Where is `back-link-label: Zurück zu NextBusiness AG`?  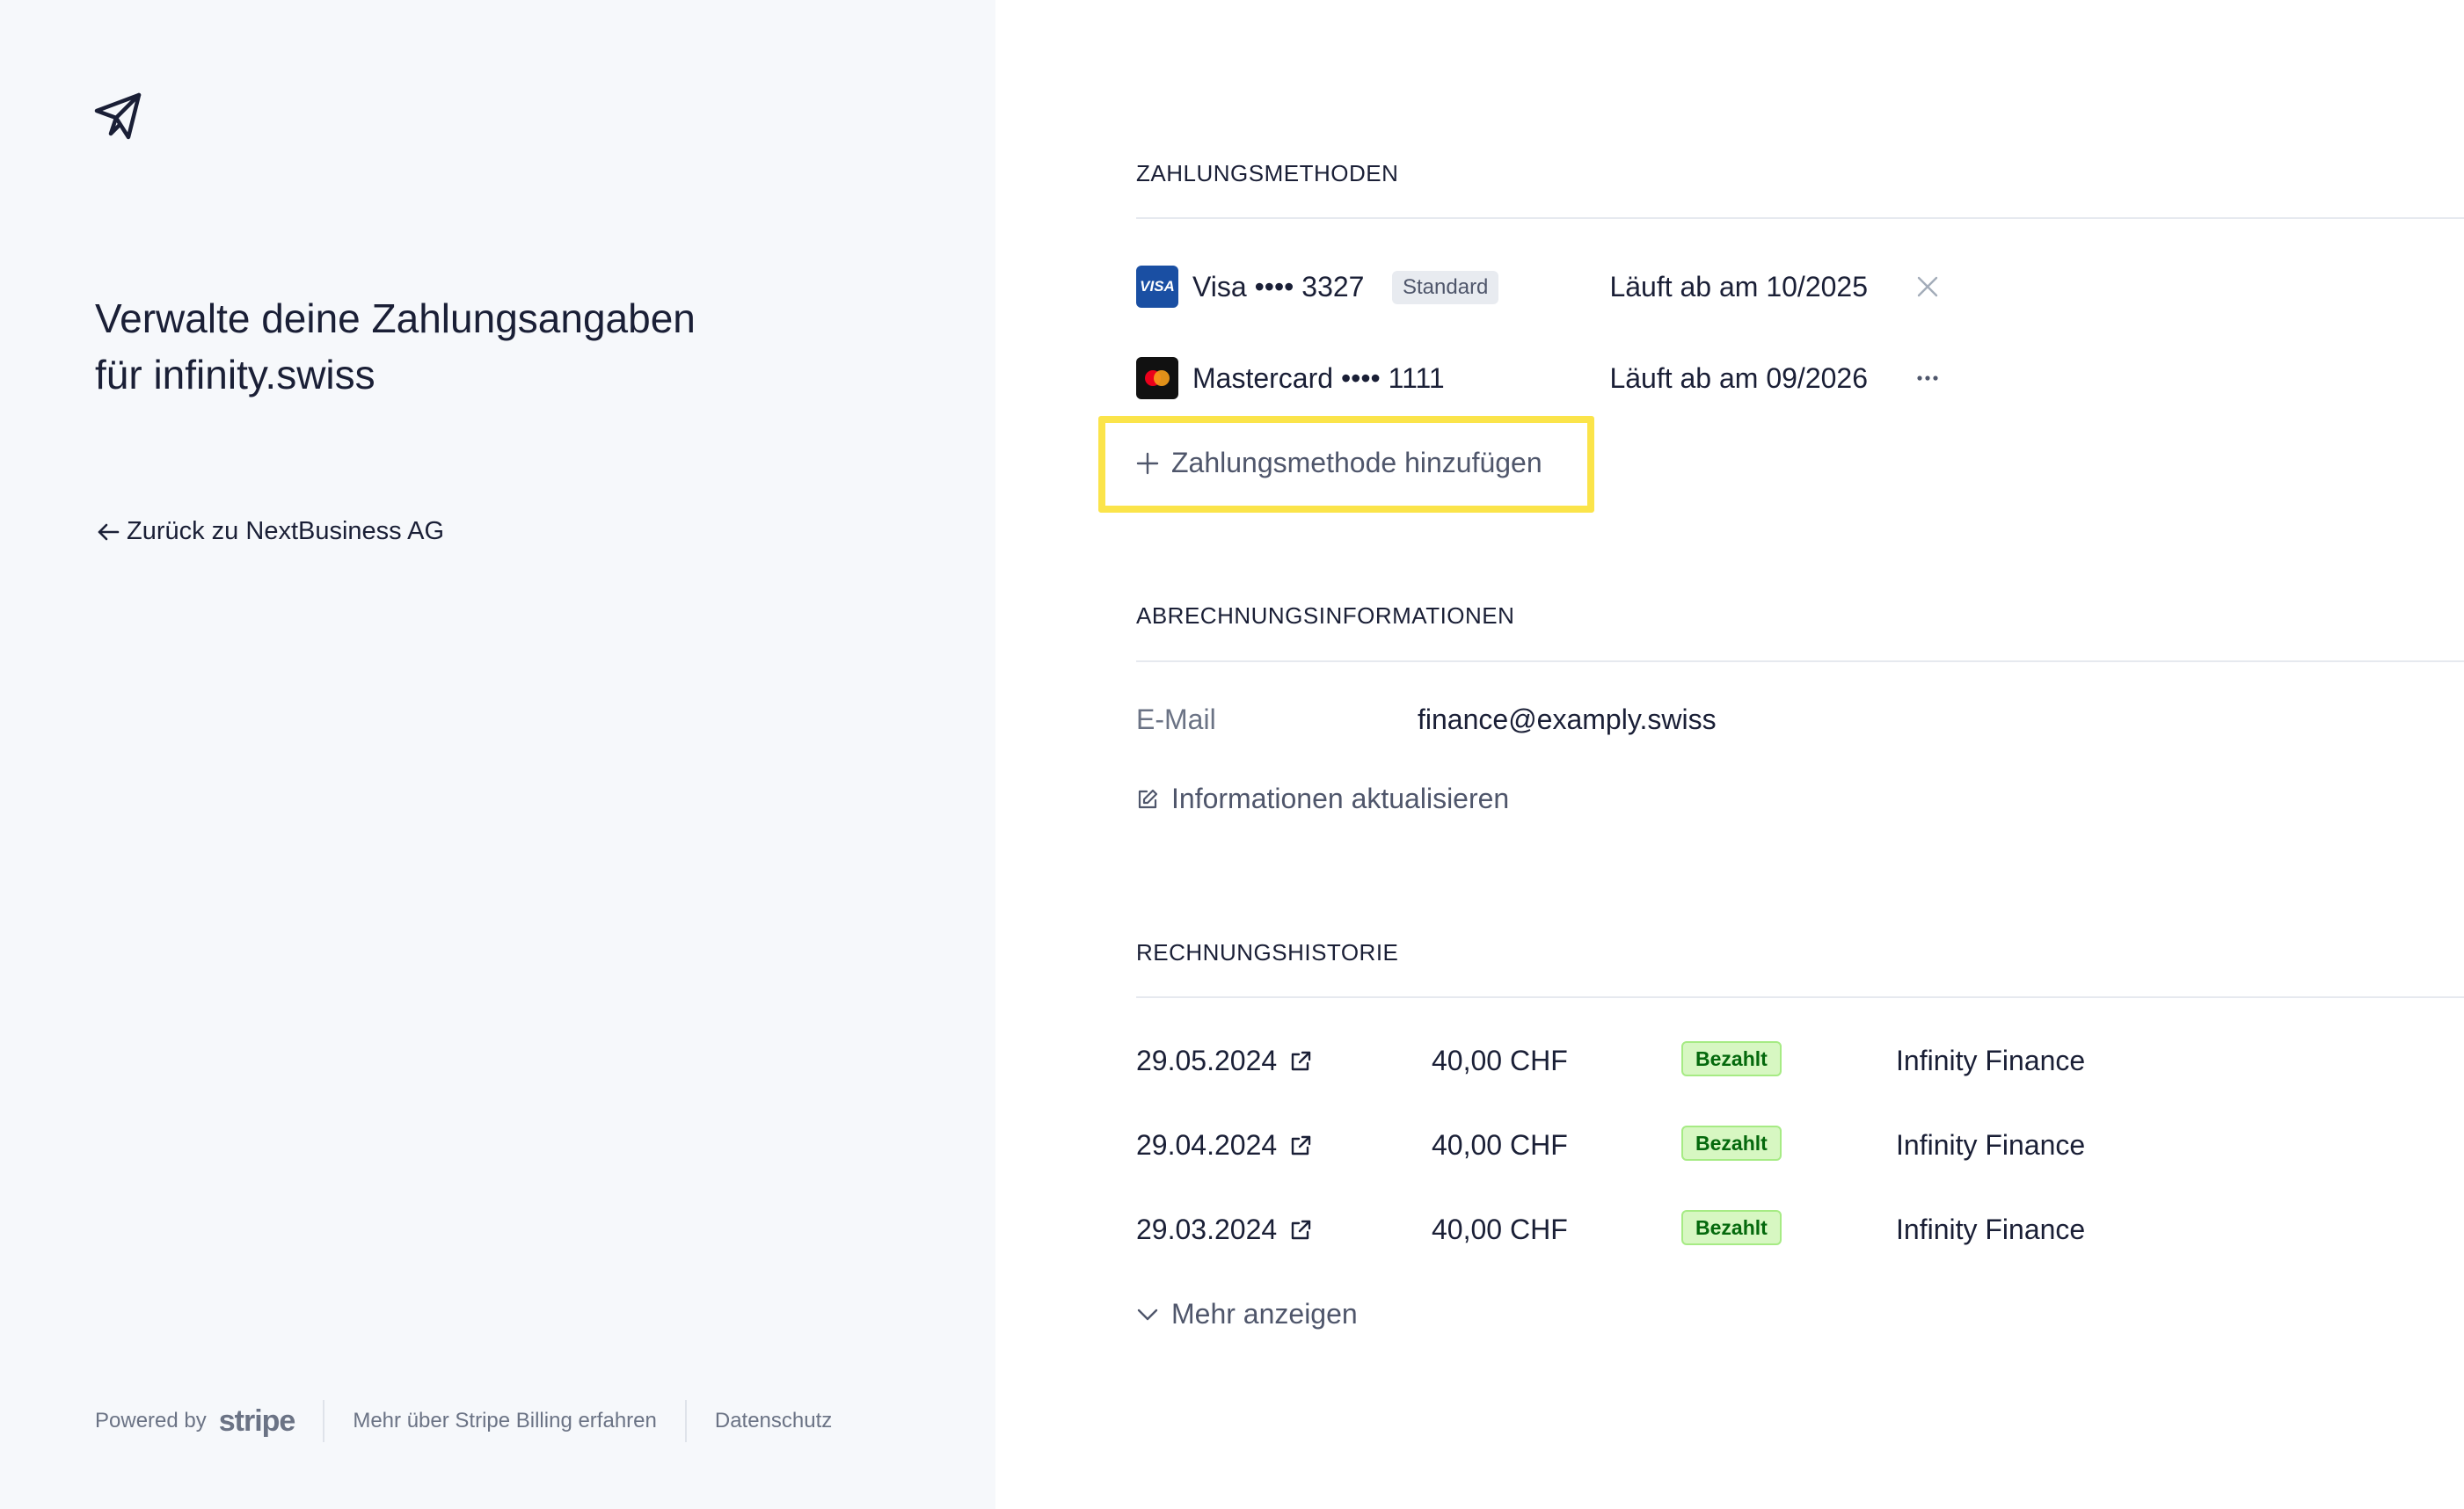 back-link-label: Zurück zu NextBusiness AG is located at coordinates (286, 531).